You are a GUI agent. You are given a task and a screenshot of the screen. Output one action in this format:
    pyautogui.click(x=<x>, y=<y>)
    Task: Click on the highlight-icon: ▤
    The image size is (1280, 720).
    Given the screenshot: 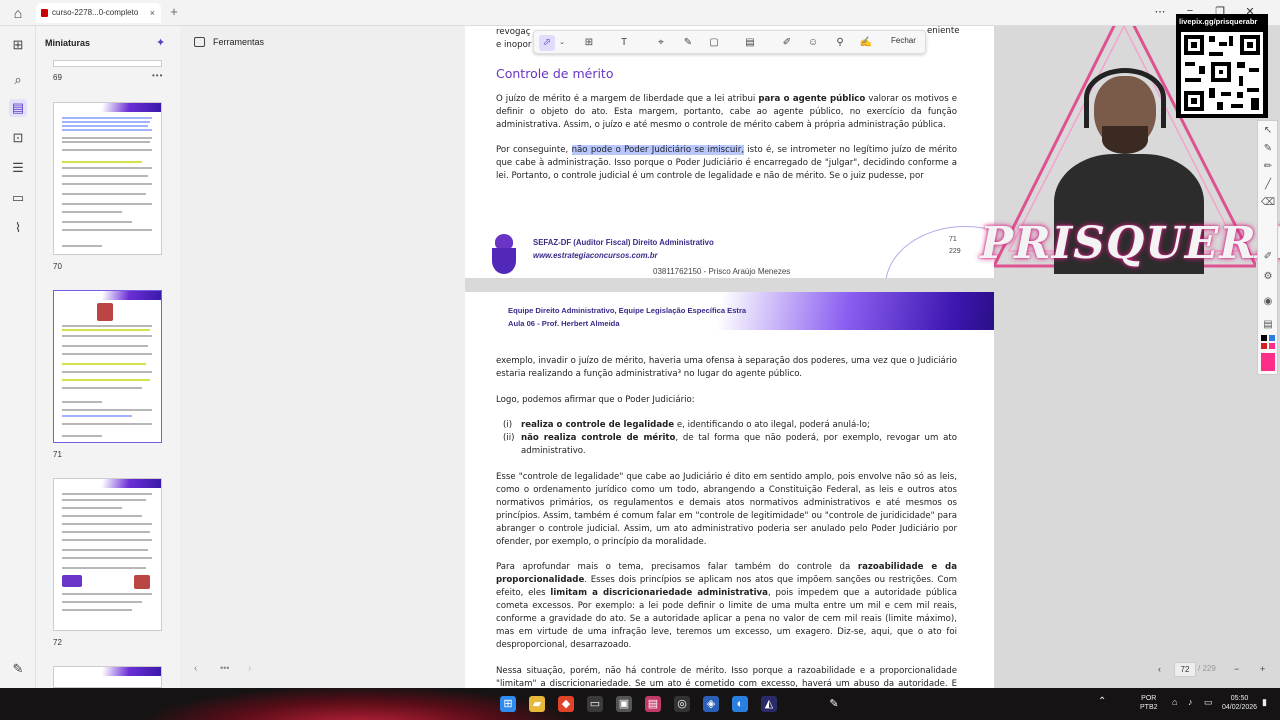 What is the action you would take?
    pyautogui.click(x=750, y=43)
    